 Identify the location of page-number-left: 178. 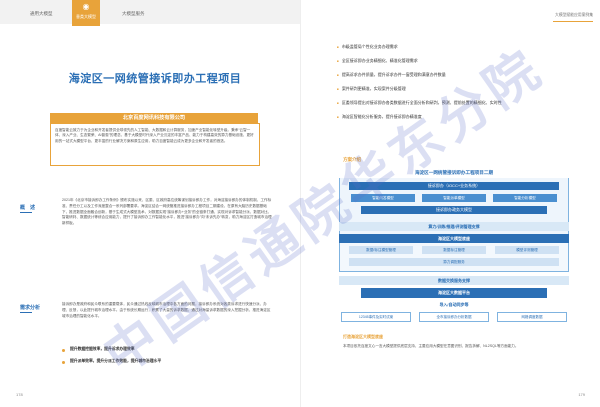
(19, 394).